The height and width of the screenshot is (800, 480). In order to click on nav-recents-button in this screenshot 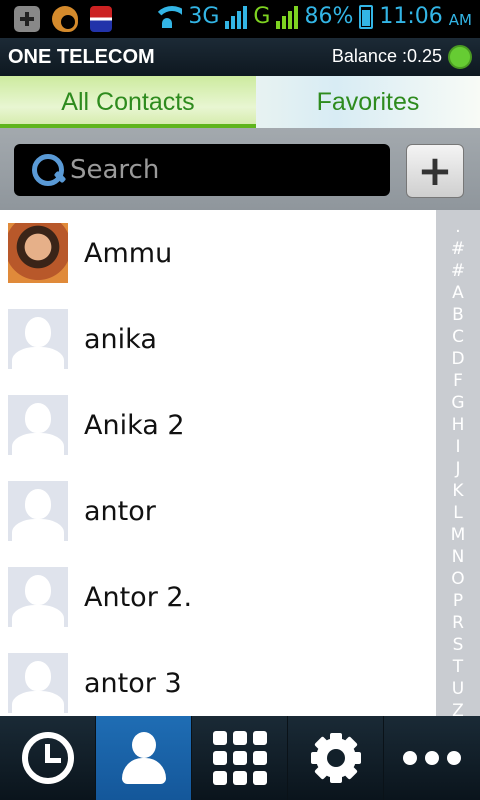, I will do `click(48, 758)`.